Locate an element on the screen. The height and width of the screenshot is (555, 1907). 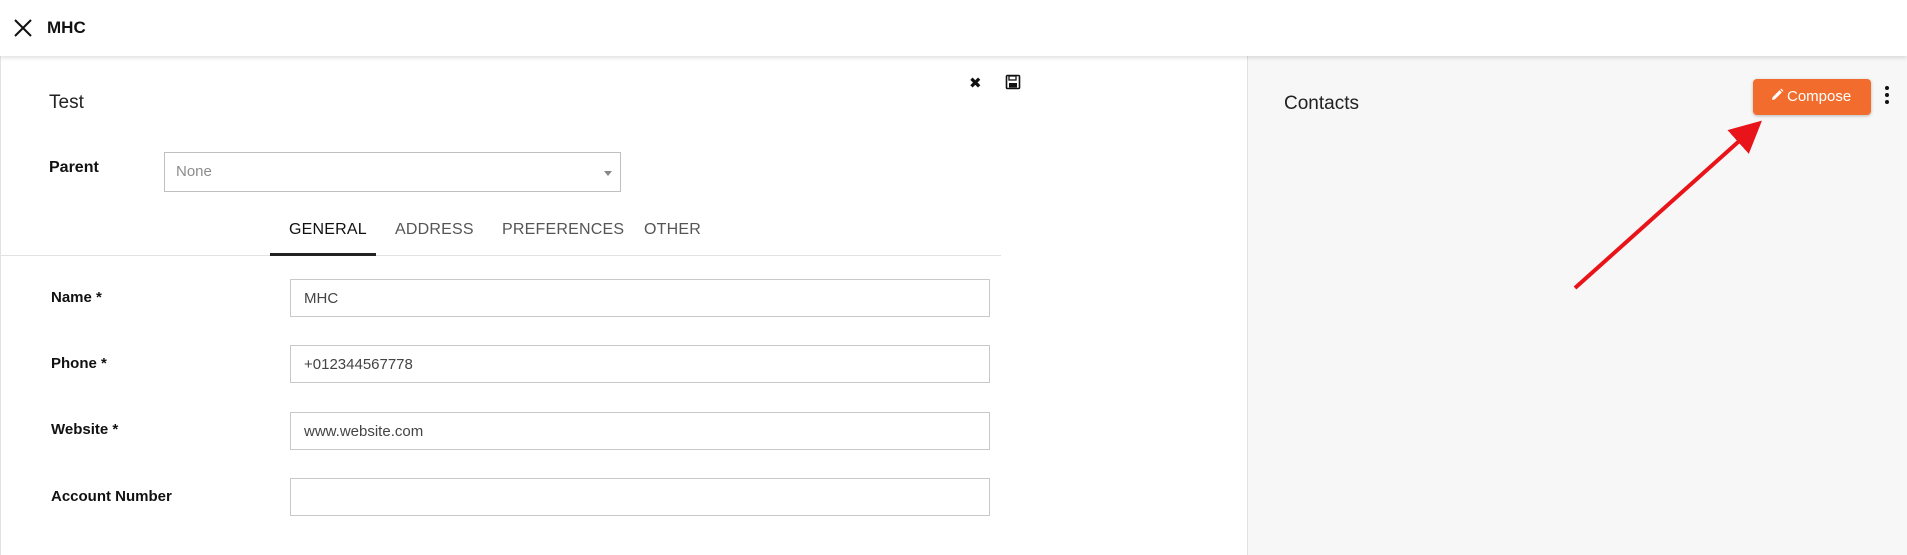
tab-preferences: PREFERENCES is located at coordinates (563, 230).